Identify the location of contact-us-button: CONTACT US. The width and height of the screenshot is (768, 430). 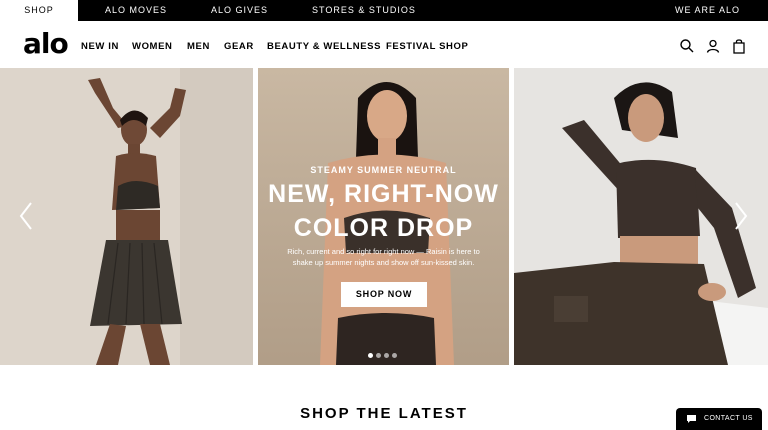
(719, 419).